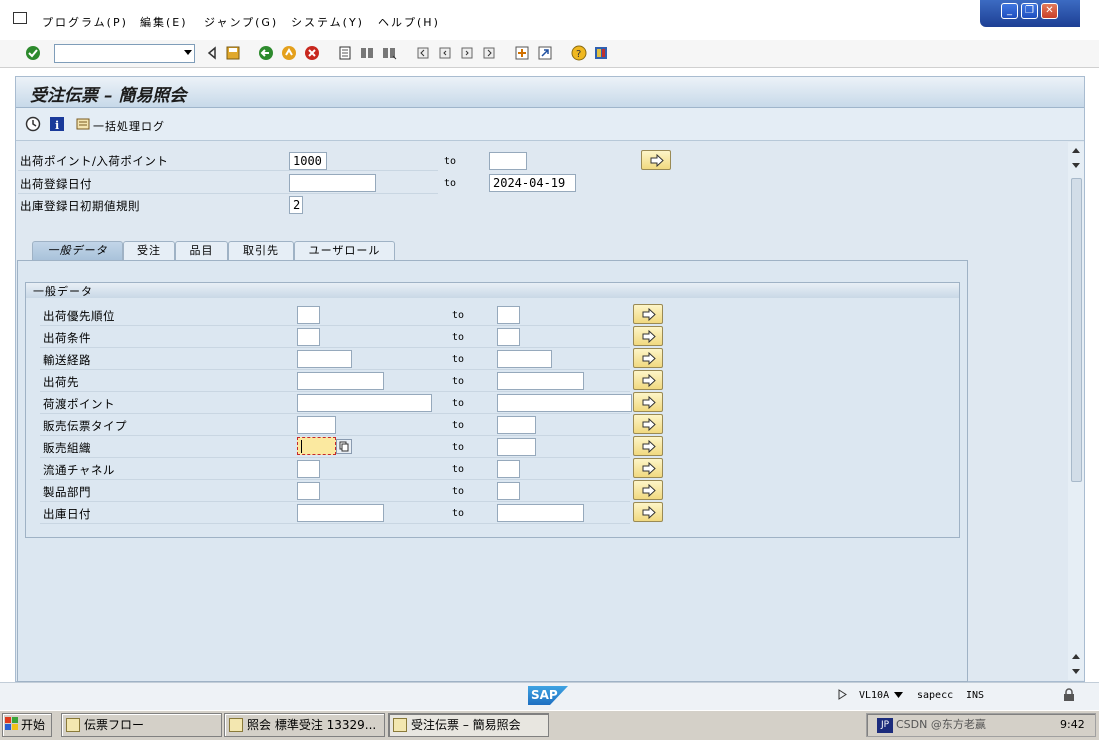  What do you see at coordinates (164, 22) in the screenshot?
I see `menu-edit: 編集(E)` at bounding box center [164, 22].